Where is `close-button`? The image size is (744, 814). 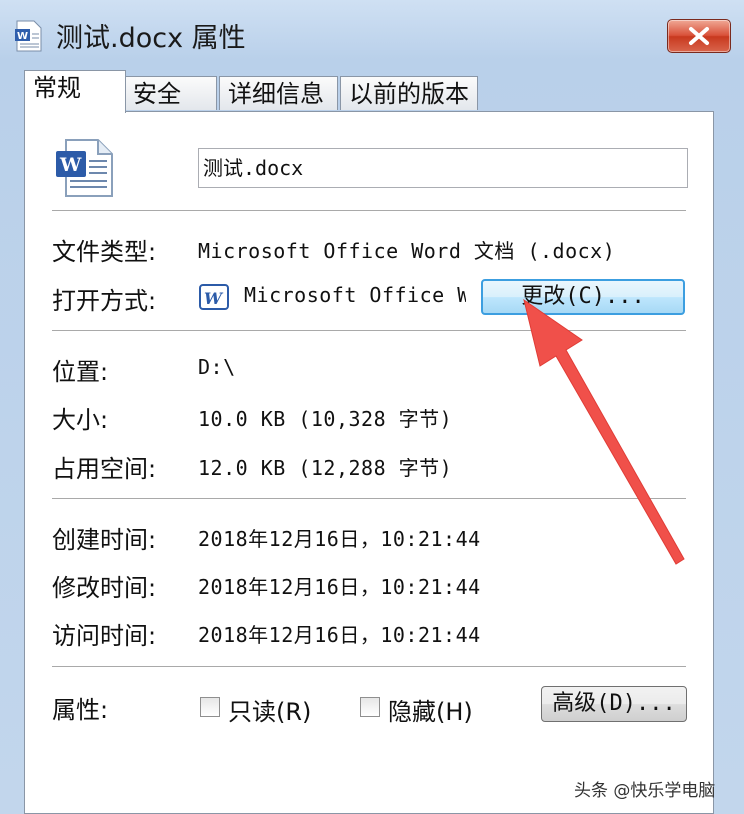
close-button is located at coordinates (699, 36).